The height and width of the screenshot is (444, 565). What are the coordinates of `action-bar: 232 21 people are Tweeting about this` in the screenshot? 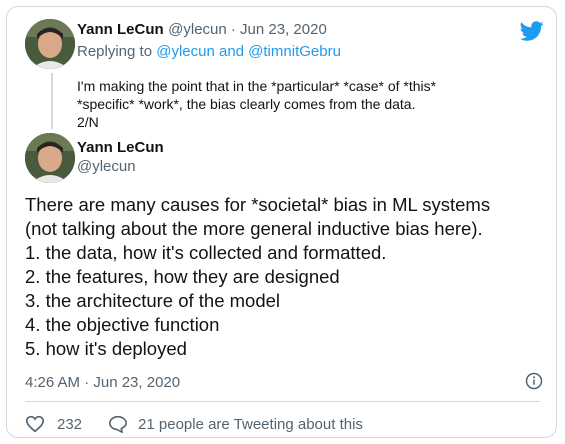 It's located at (194, 424).